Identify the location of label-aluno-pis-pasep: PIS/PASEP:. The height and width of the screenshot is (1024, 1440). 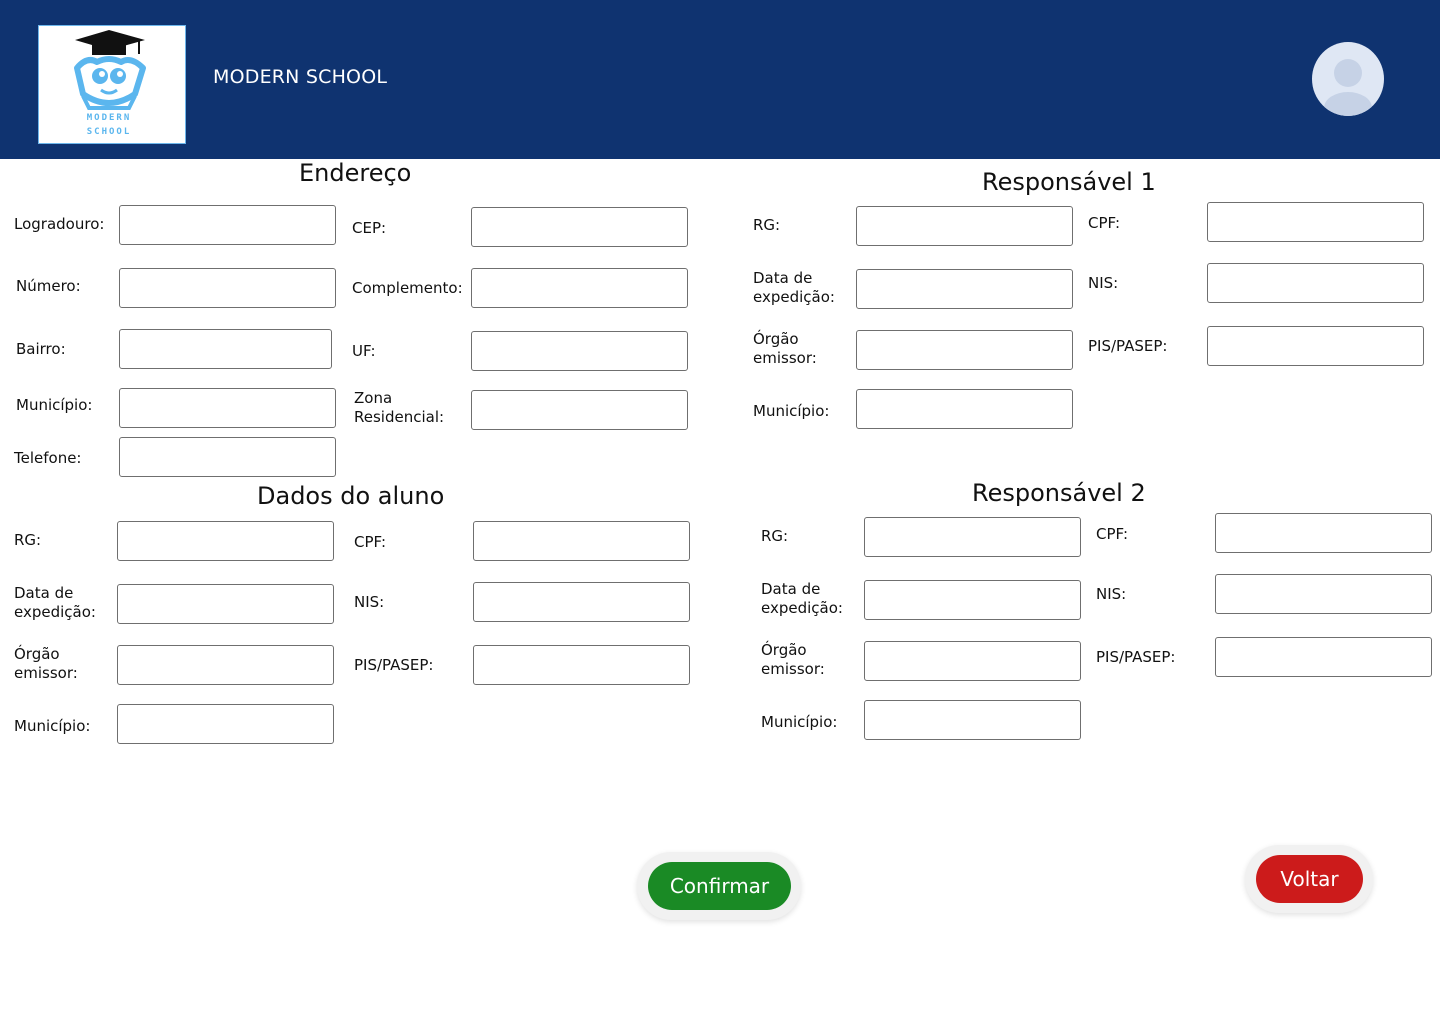
(394, 665).